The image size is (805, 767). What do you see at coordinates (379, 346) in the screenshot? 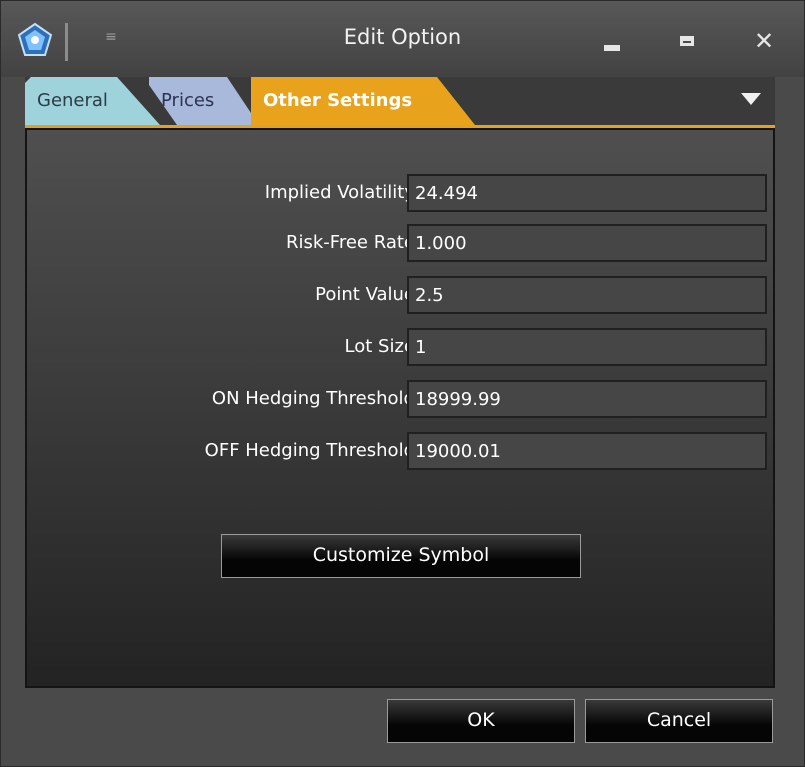
I see `lot-size-label: Lot Size` at bounding box center [379, 346].